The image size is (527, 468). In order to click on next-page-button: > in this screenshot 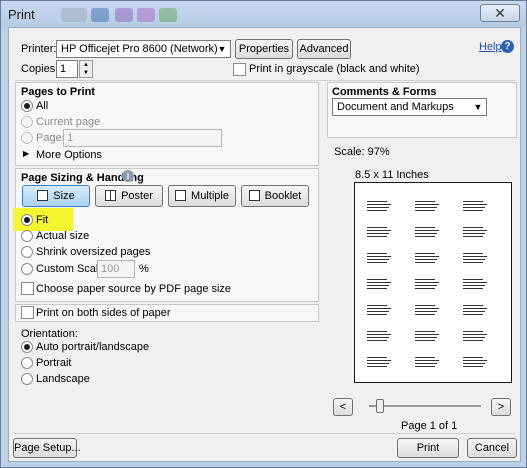, I will do `click(501, 407)`.